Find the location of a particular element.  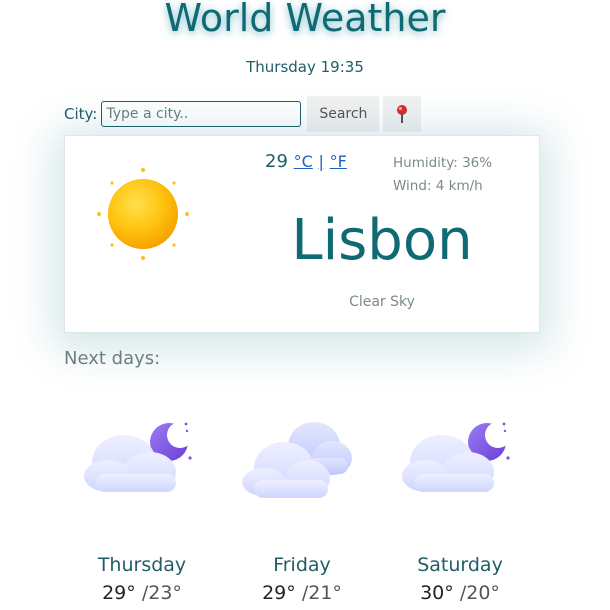

weather-description: Clear Sky is located at coordinates (382, 302).